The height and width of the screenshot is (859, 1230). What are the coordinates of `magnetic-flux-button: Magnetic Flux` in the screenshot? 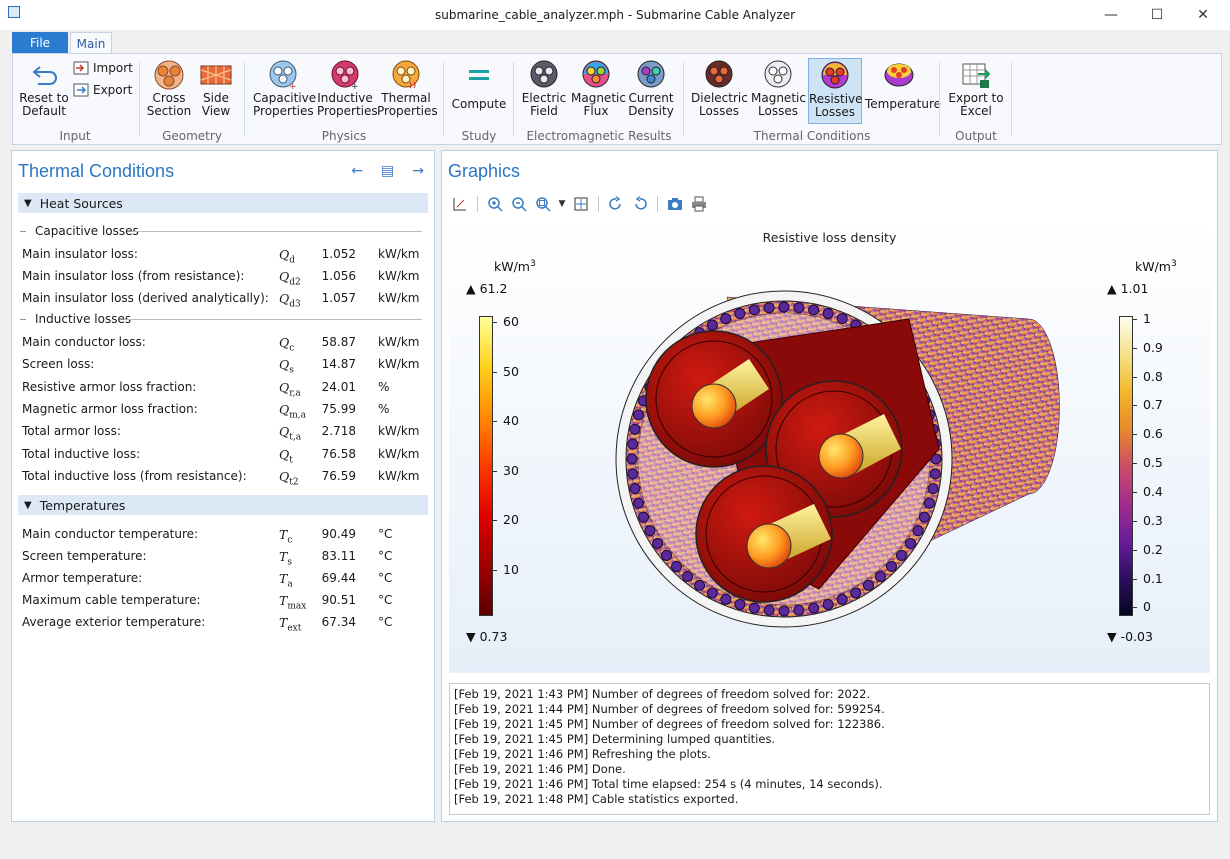 It's located at (598, 91).